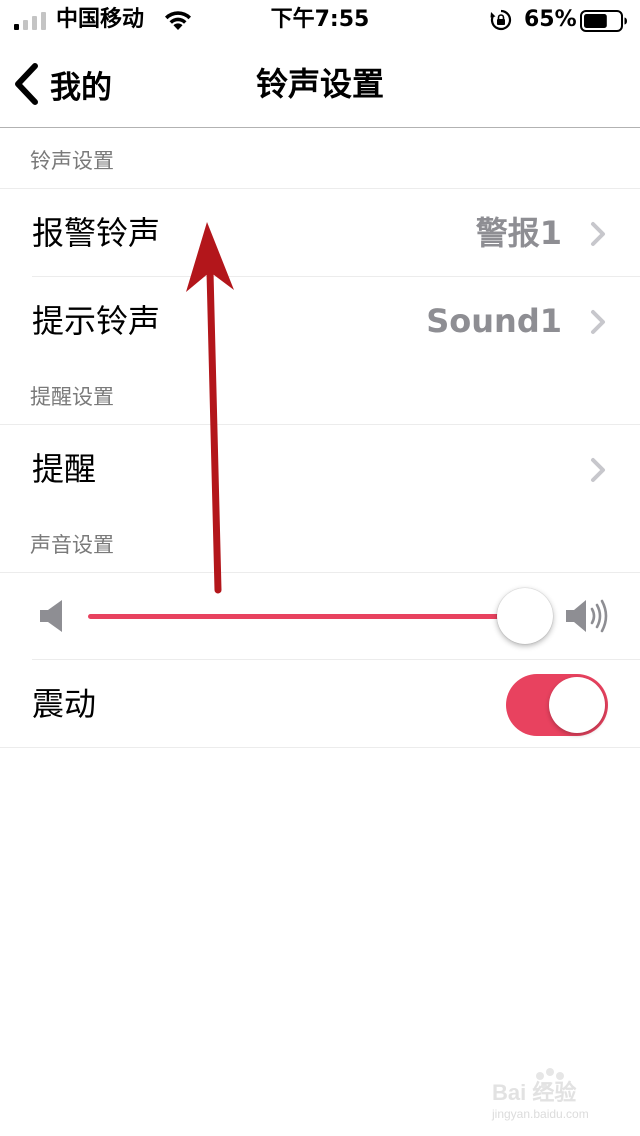  Describe the element at coordinates (577, 705) in the screenshot. I see `toggle-knob` at that location.